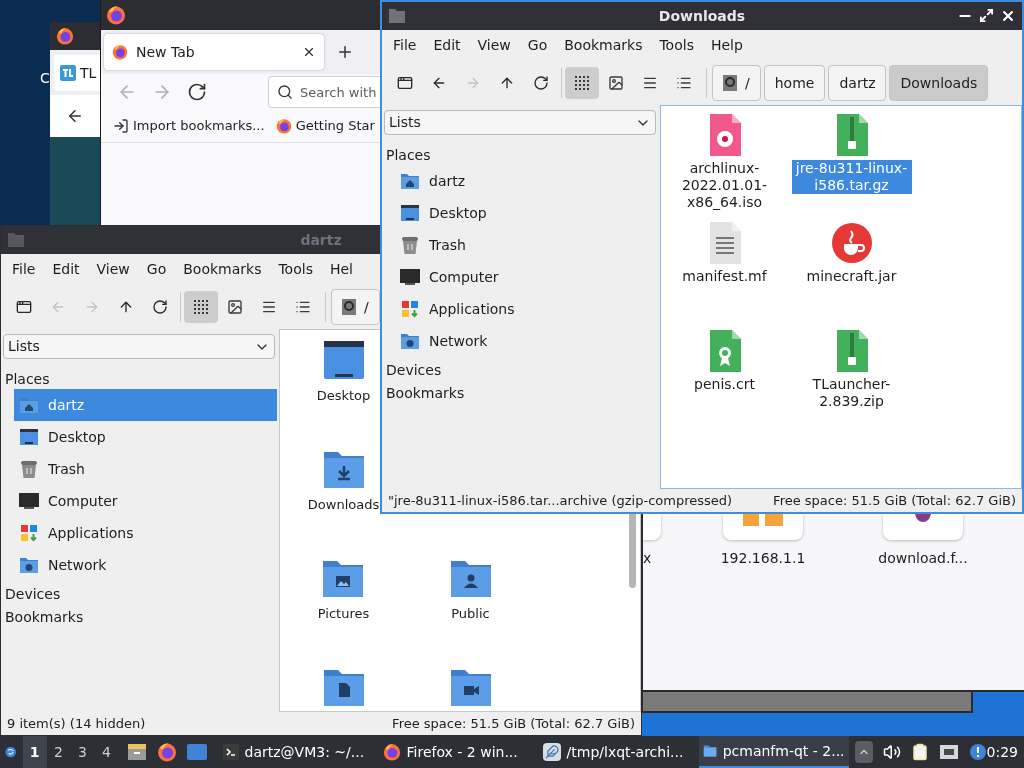 The width and height of the screenshot is (1024, 768). What do you see at coordinates (321, 240) in the screenshot?
I see `window-title: dartz` at bounding box center [321, 240].